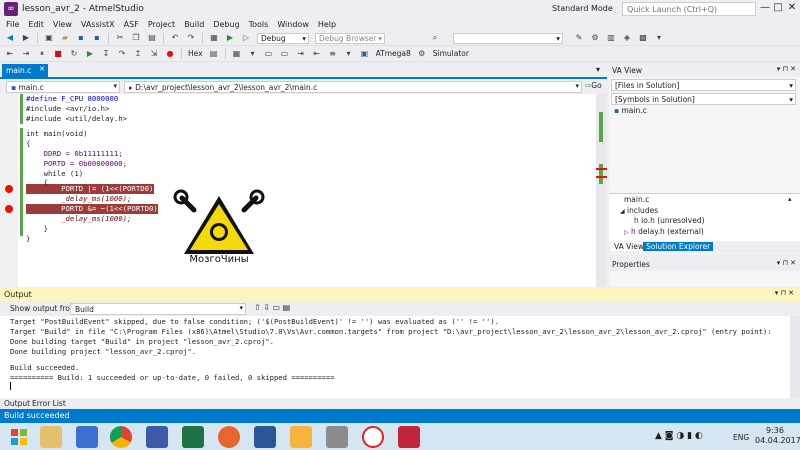 Image resolution: width=800 pixels, height=450 pixels. What do you see at coordinates (17, 403) in the screenshot?
I see `tab-output: Output` at bounding box center [17, 403].